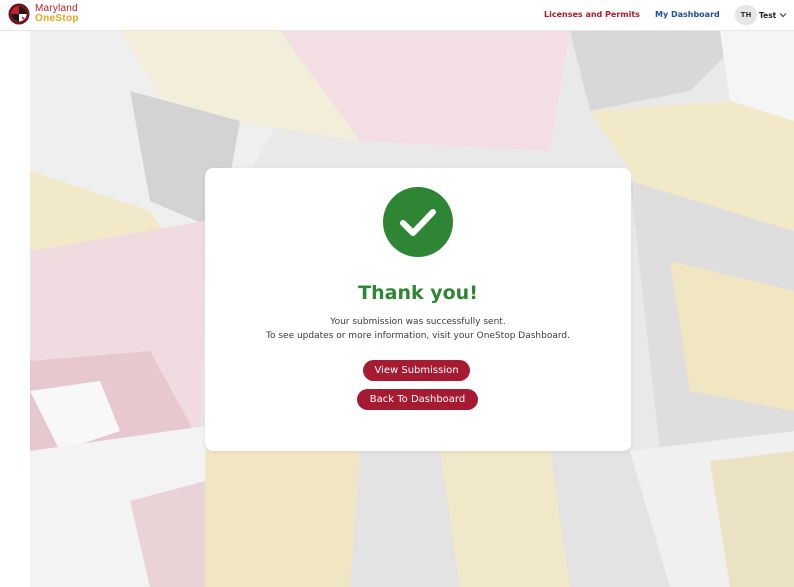  Describe the element at coordinates (768, 15) in the screenshot. I see `user-name: Test` at that location.